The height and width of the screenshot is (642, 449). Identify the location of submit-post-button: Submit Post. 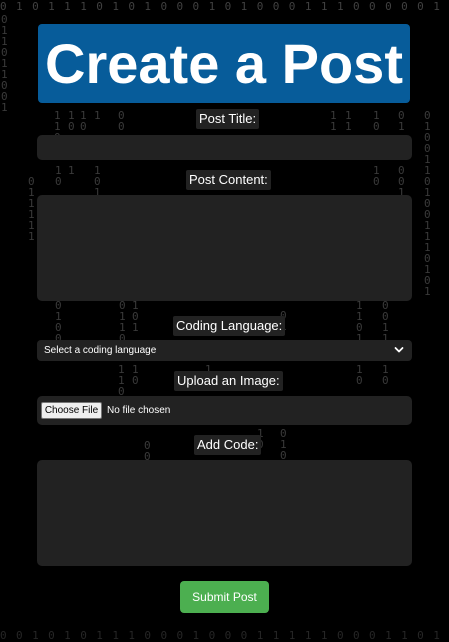
(224, 597).